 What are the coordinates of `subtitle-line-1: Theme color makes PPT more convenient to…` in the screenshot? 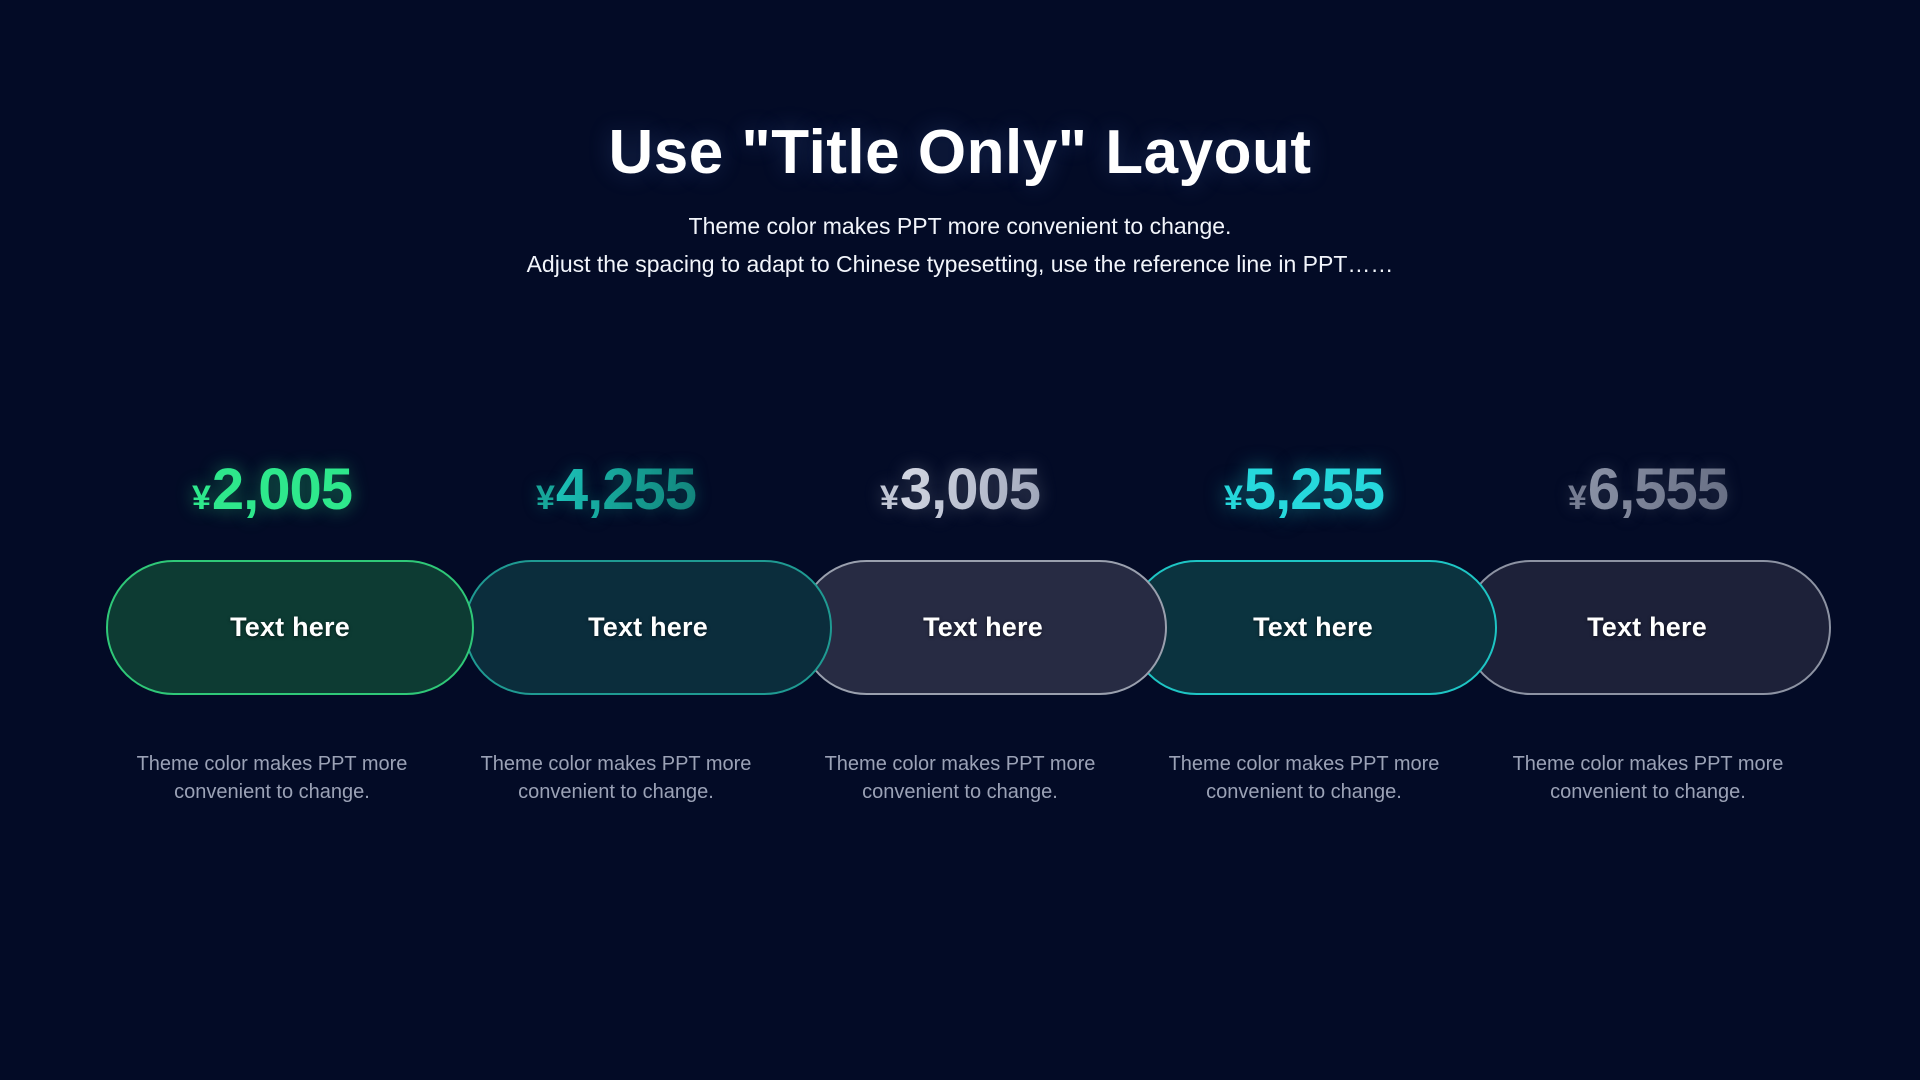 It's located at (960, 226).